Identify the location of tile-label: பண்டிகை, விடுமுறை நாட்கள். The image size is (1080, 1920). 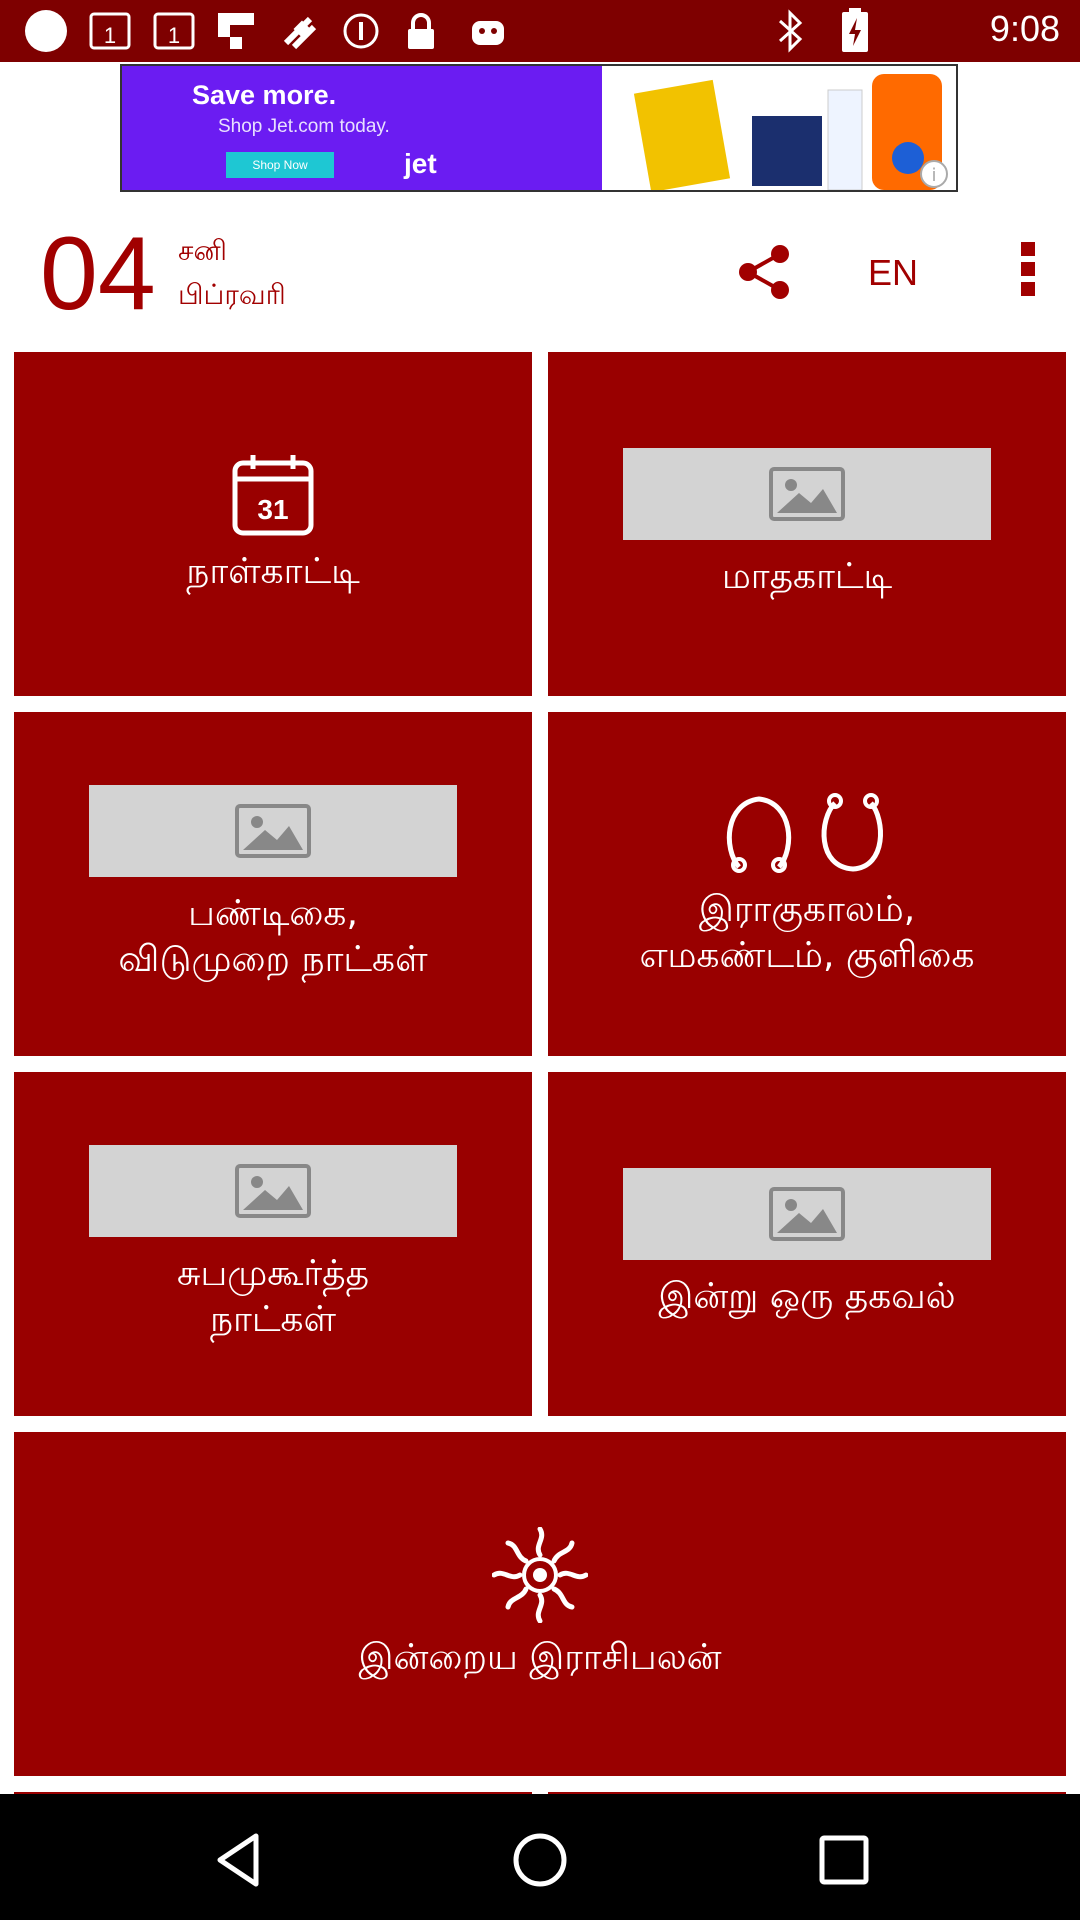
(273, 936).